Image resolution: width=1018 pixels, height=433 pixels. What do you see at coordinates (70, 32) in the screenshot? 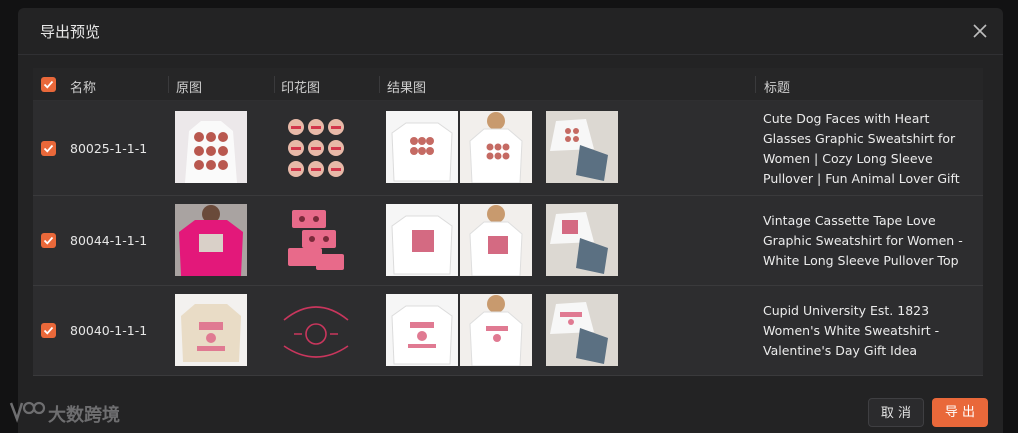
I see `dialog-title: 导出预览` at bounding box center [70, 32].